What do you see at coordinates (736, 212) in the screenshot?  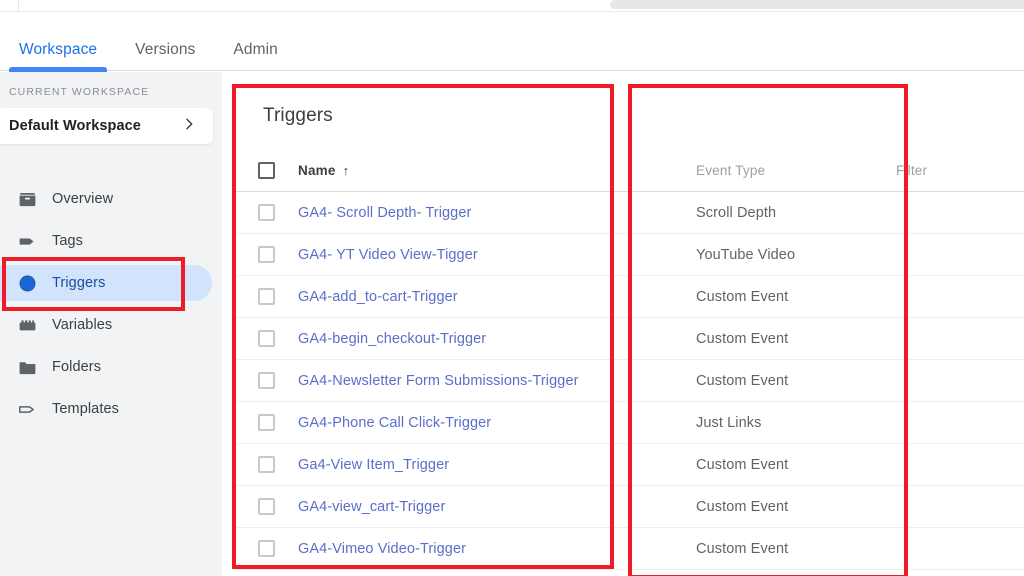 I see `trigger-event-type: Scroll Depth` at bounding box center [736, 212].